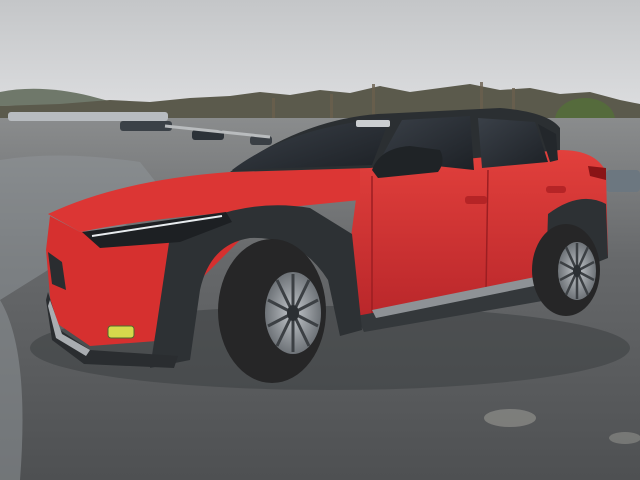  What do you see at coordinates (566, 270) in the screenshot?
I see `rear-wheel` at bounding box center [566, 270].